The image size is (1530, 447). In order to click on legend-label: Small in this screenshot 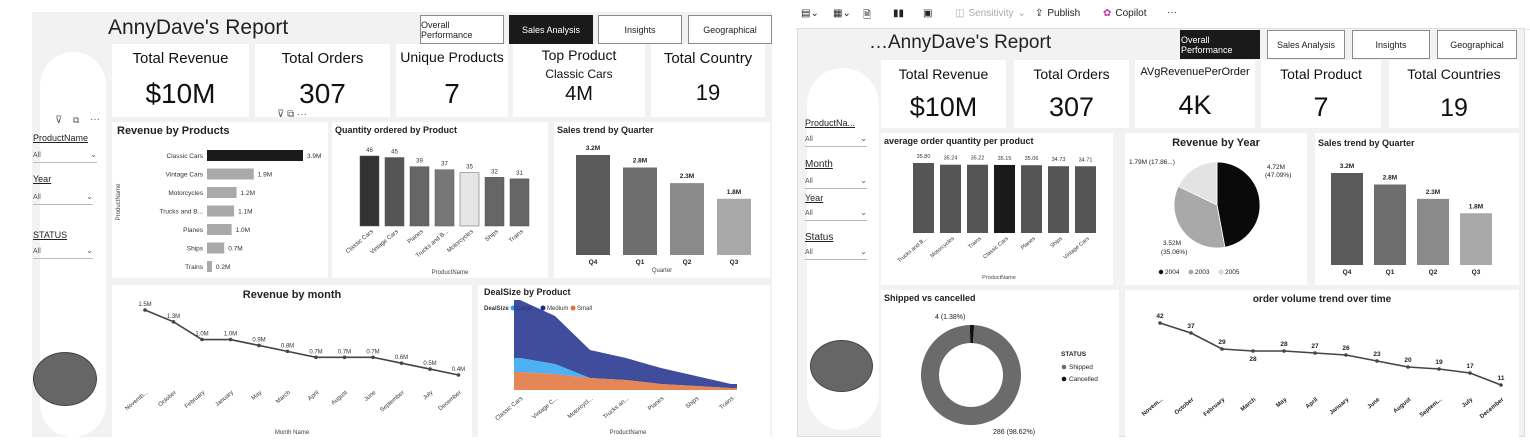, I will do `click(584, 309)`.